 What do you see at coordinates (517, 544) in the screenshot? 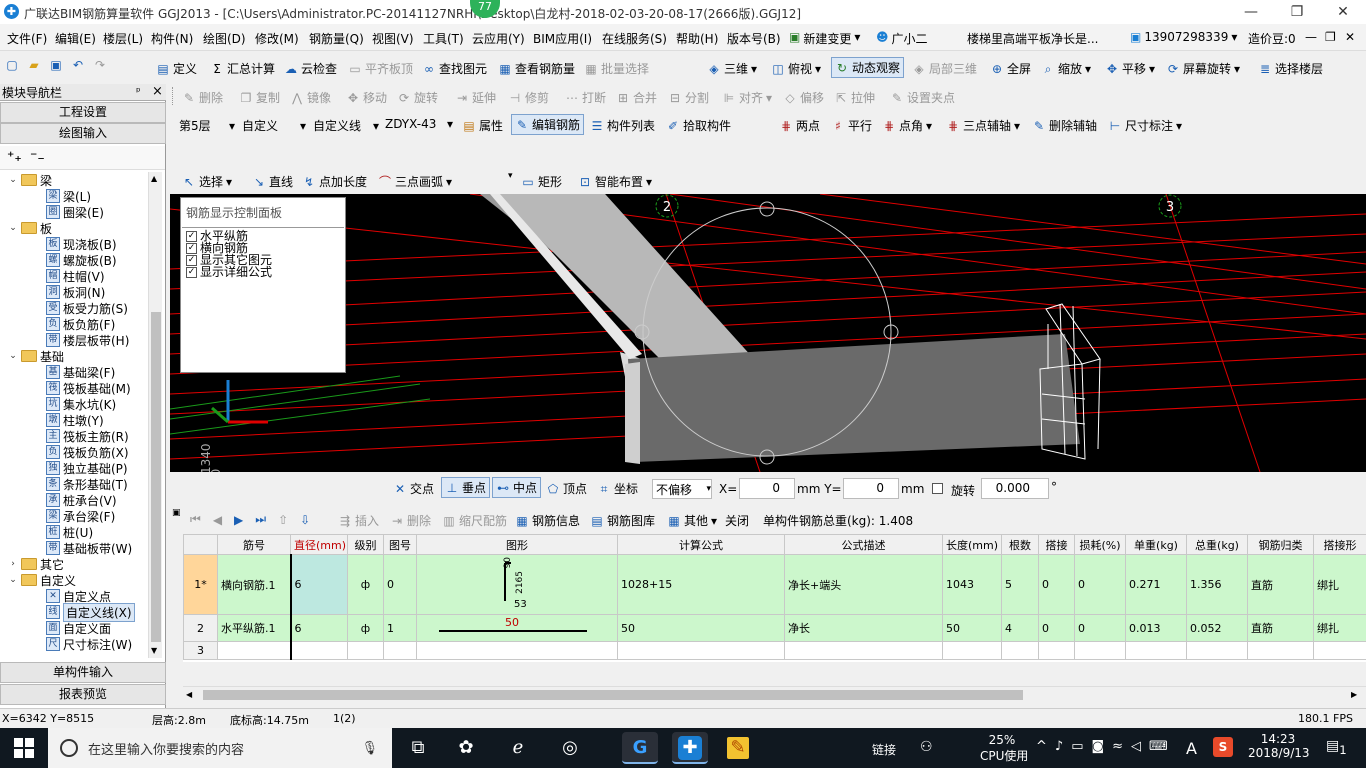
I see `col-header-shape: 图形` at bounding box center [517, 544].